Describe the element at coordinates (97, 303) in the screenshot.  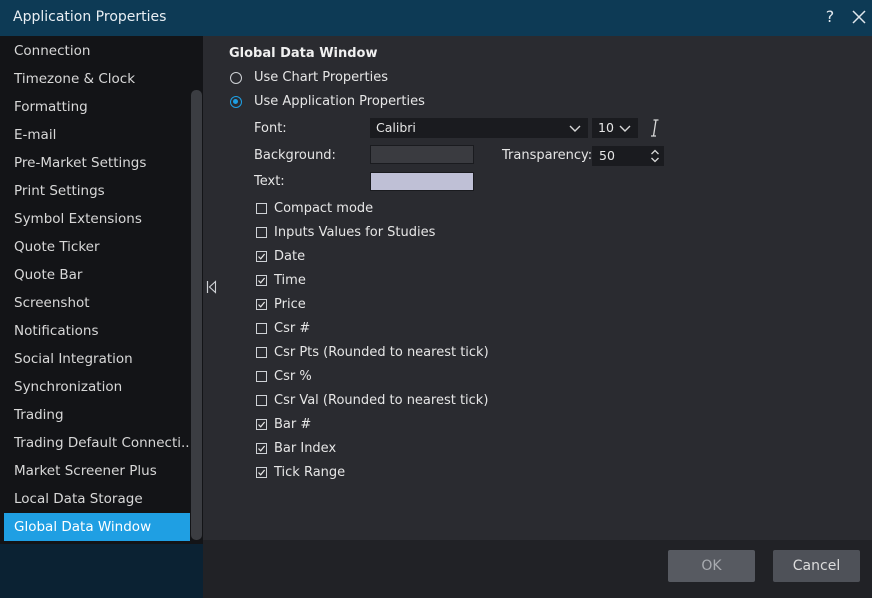
I see `sidebar-item-screenshot: Screenshot` at that location.